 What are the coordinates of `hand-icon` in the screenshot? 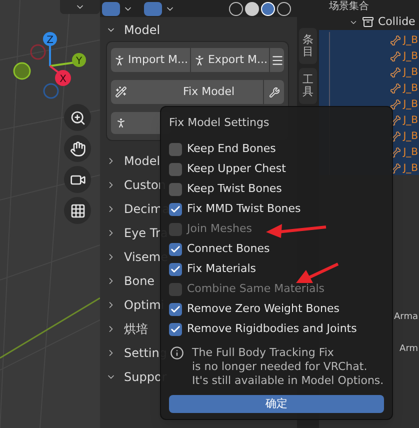 It's located at (77, 148).